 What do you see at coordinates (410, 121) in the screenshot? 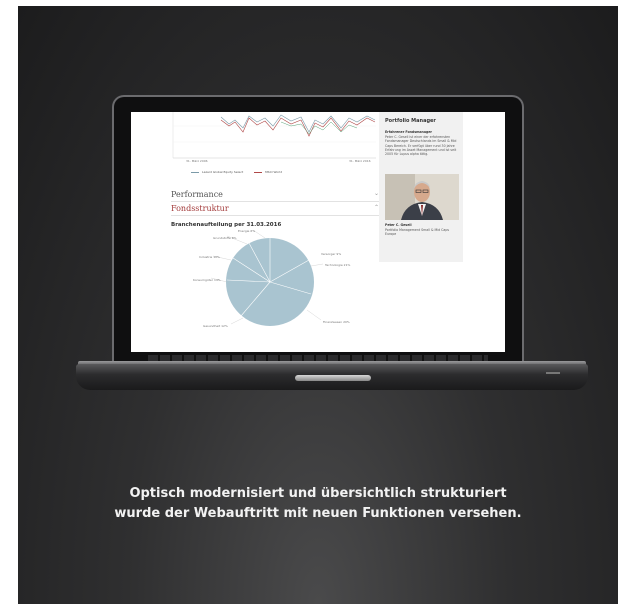
I see `sidebar-title: Portfolio Manager` at bounding box center [410, 121].